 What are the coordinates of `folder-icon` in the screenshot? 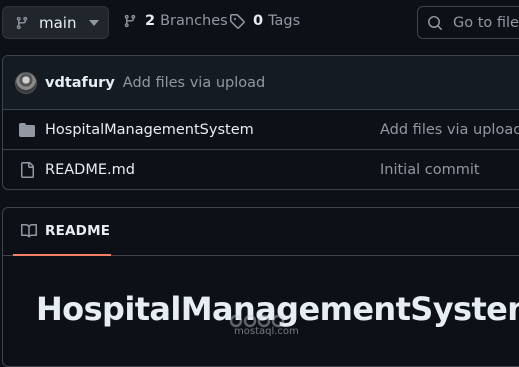 It's located at (27, 130).